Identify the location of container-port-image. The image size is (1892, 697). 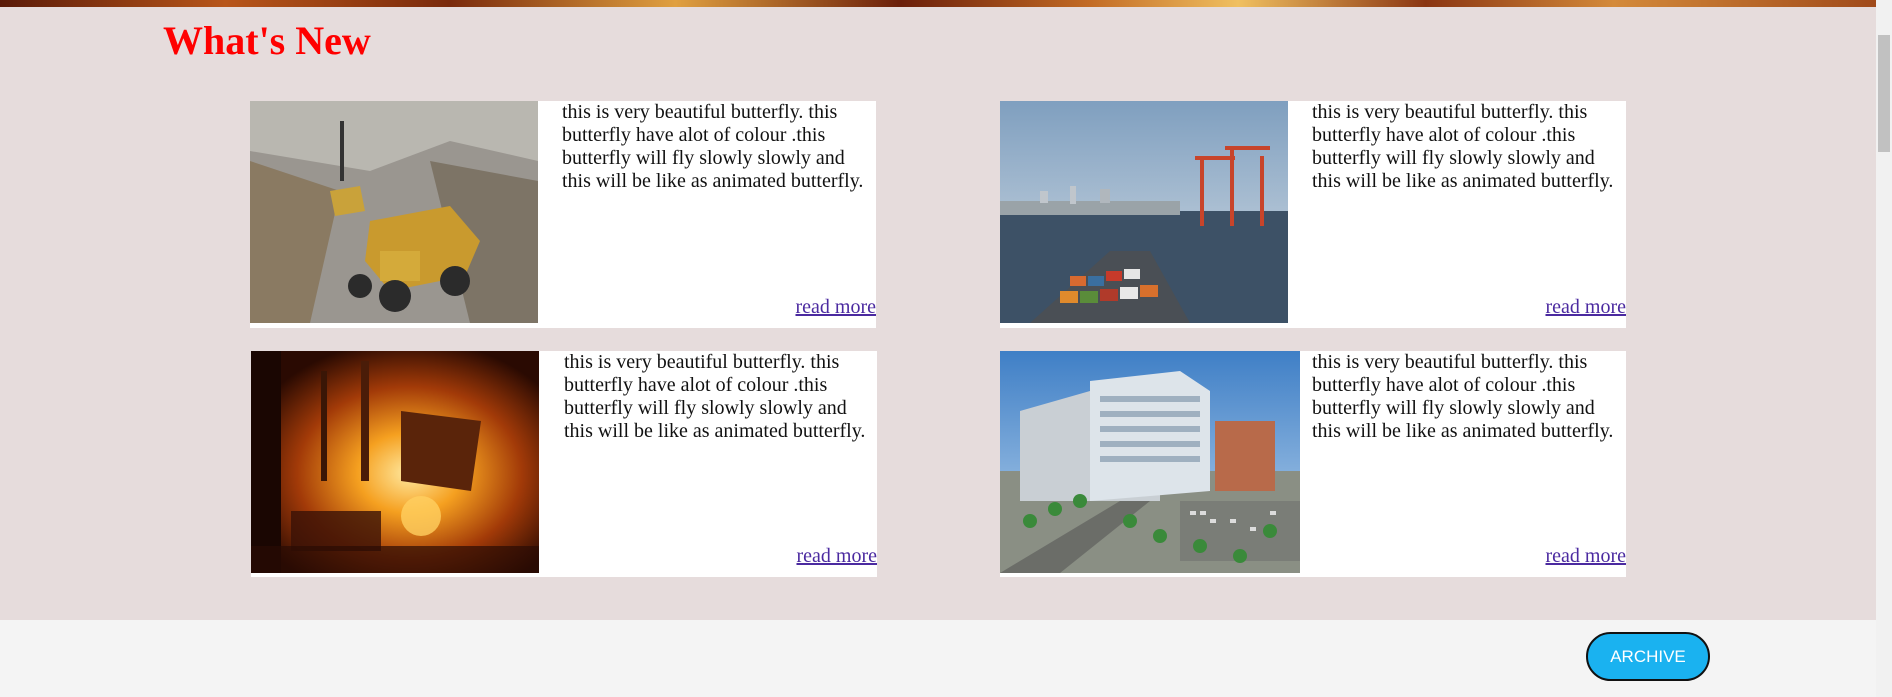
(1144, 212).